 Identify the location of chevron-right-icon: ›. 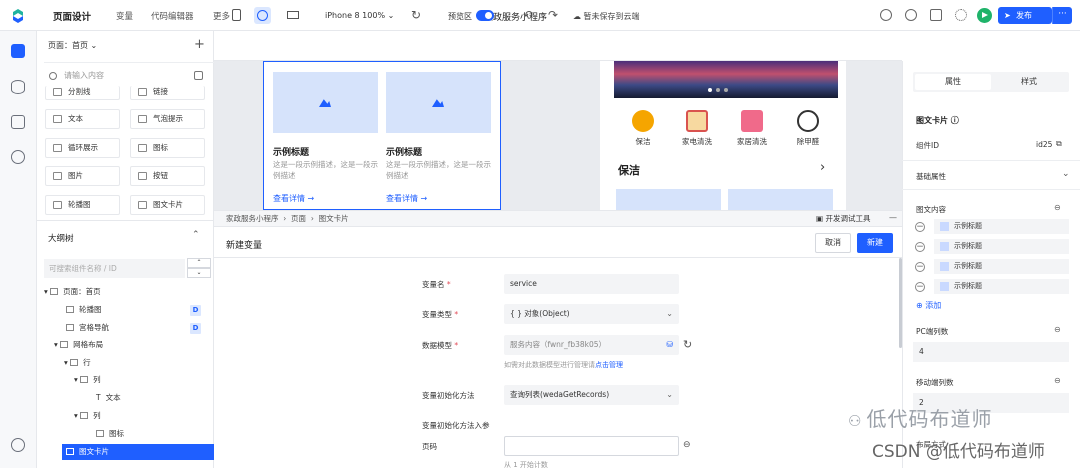
(822, 167).